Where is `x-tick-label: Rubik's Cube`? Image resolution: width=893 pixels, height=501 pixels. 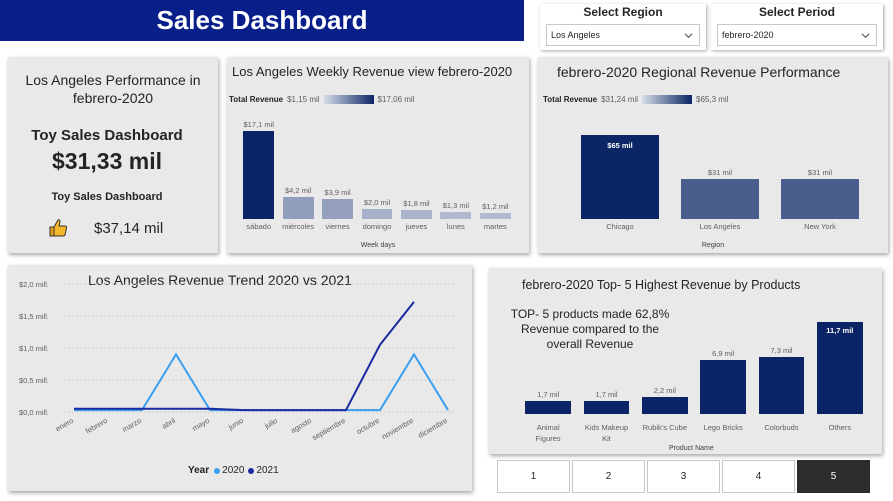 x-tick-label: Rubik's Cube is located at coordinates (664, 427).